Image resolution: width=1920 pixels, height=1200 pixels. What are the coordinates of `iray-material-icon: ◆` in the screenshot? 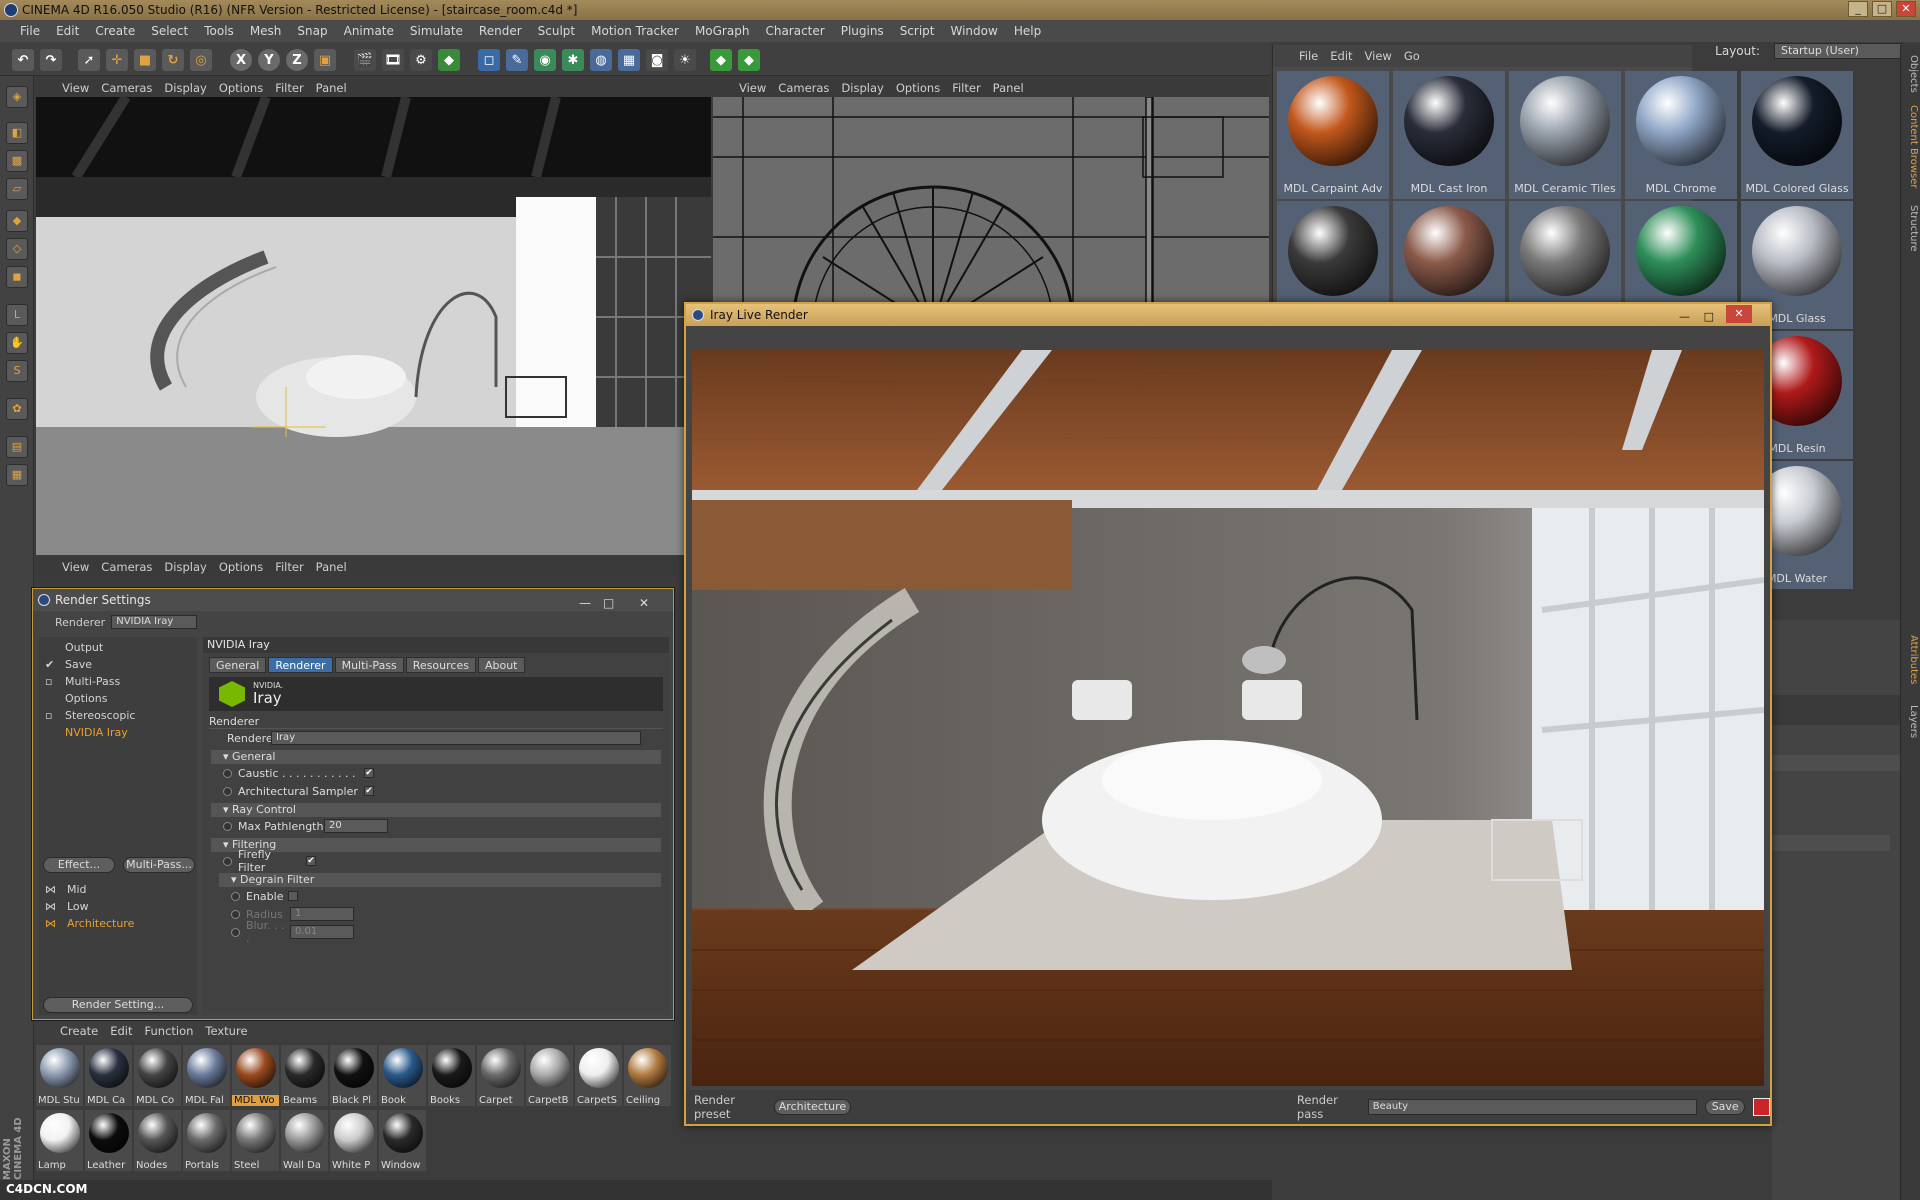 It's located at (721, 60).